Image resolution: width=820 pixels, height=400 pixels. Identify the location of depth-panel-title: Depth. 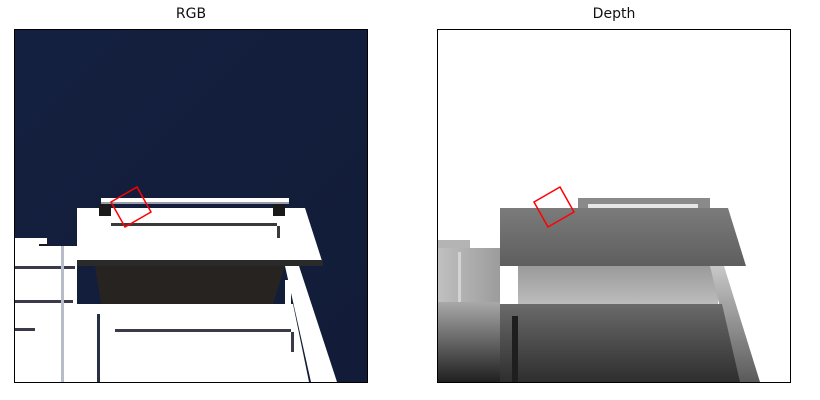
(614, 14).